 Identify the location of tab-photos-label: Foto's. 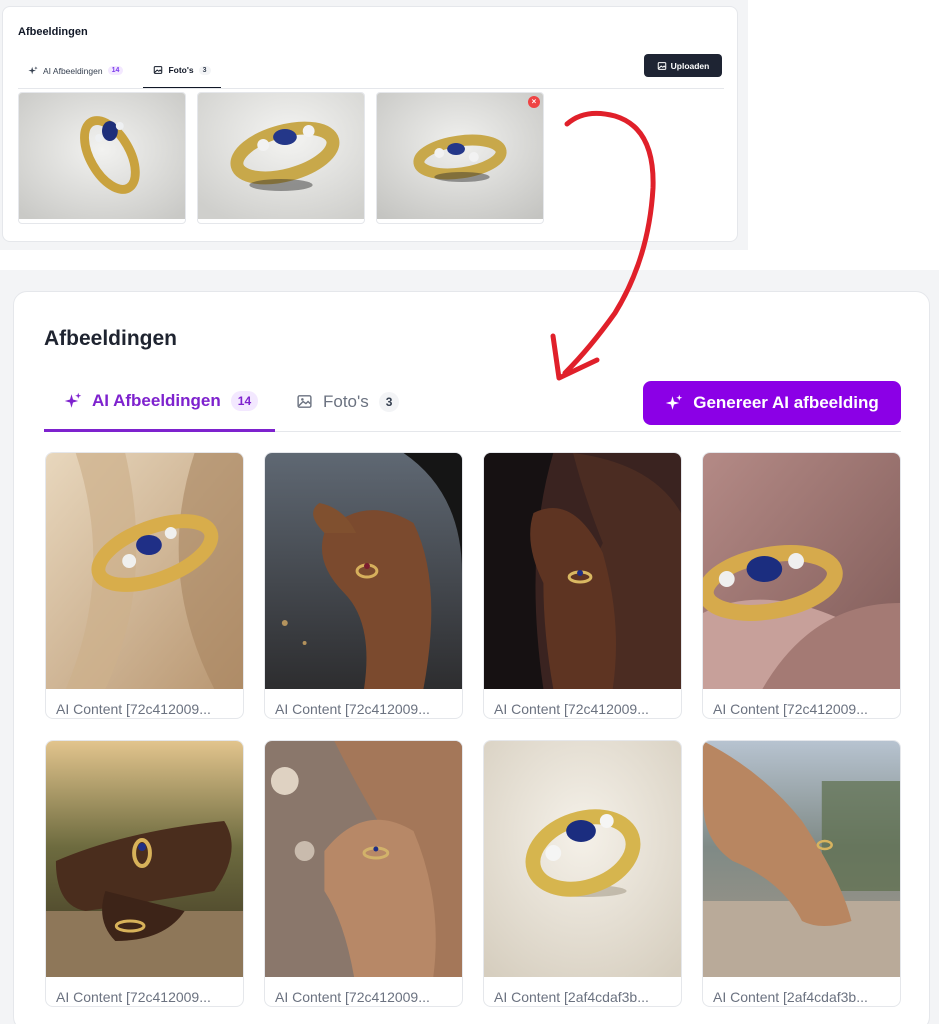
(346, 401).